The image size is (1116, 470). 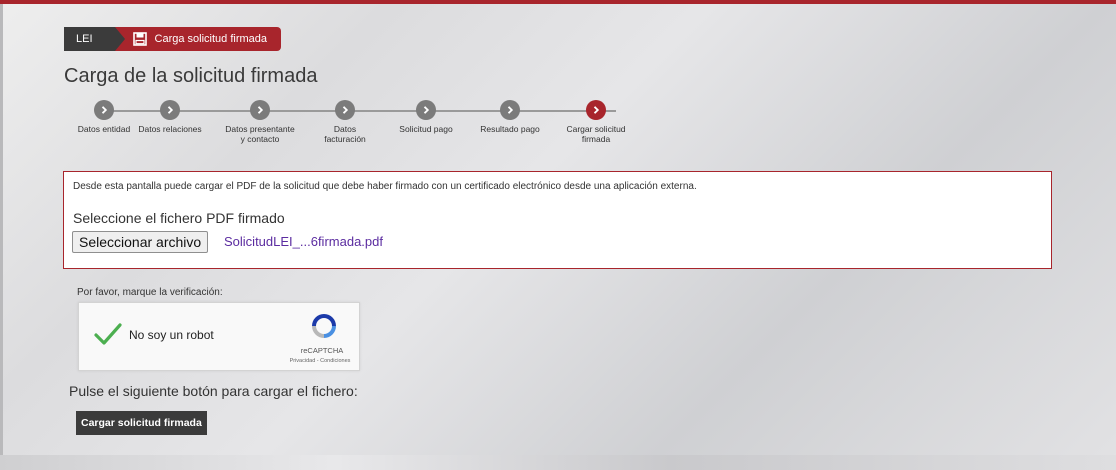 What do you see at coordinates (140, 242) in the screenshot?
I see `select-file-button: Seleccionar archivo` at bounding box center [140, 242].